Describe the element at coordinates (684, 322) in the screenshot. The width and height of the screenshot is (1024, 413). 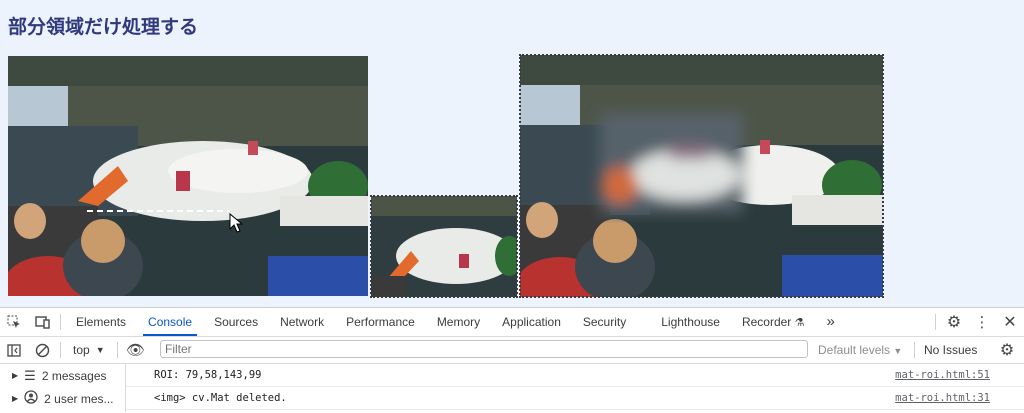
I see `tab-lighthouse: Lighthouse` at that location.